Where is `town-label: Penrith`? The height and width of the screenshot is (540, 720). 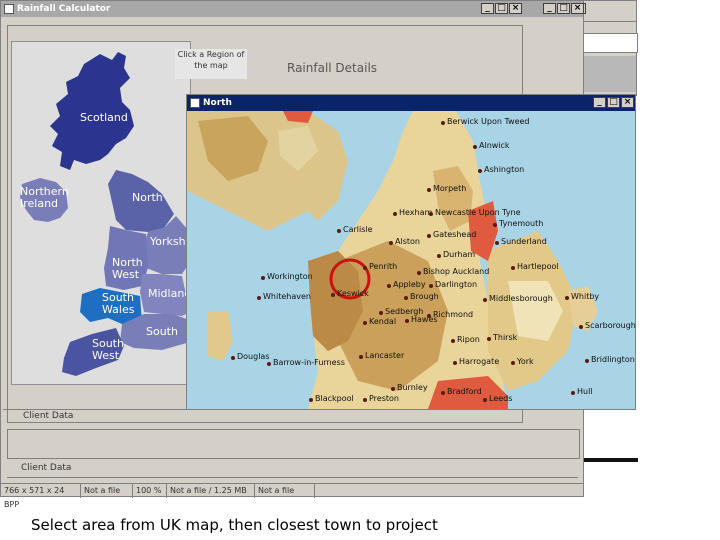 town-label: Penrith is located at coordinates (383, 266).